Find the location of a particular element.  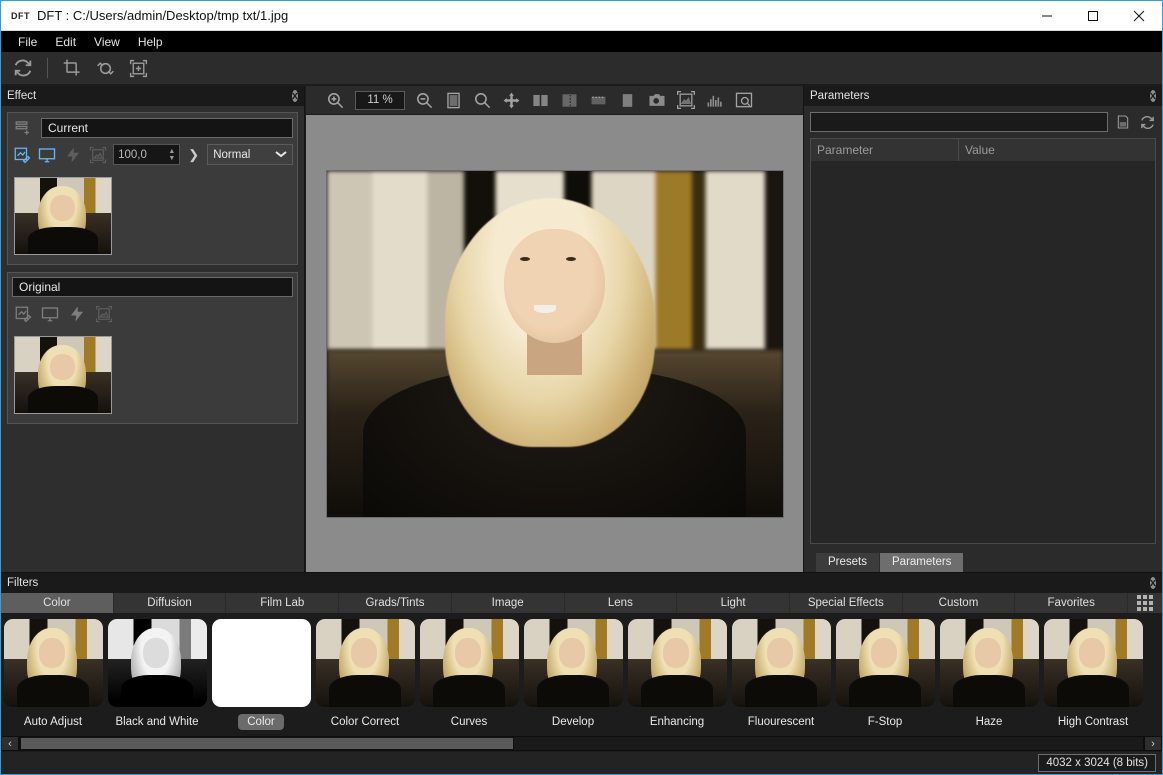

scrollbar-thumb is located at coordinates (267, 743).